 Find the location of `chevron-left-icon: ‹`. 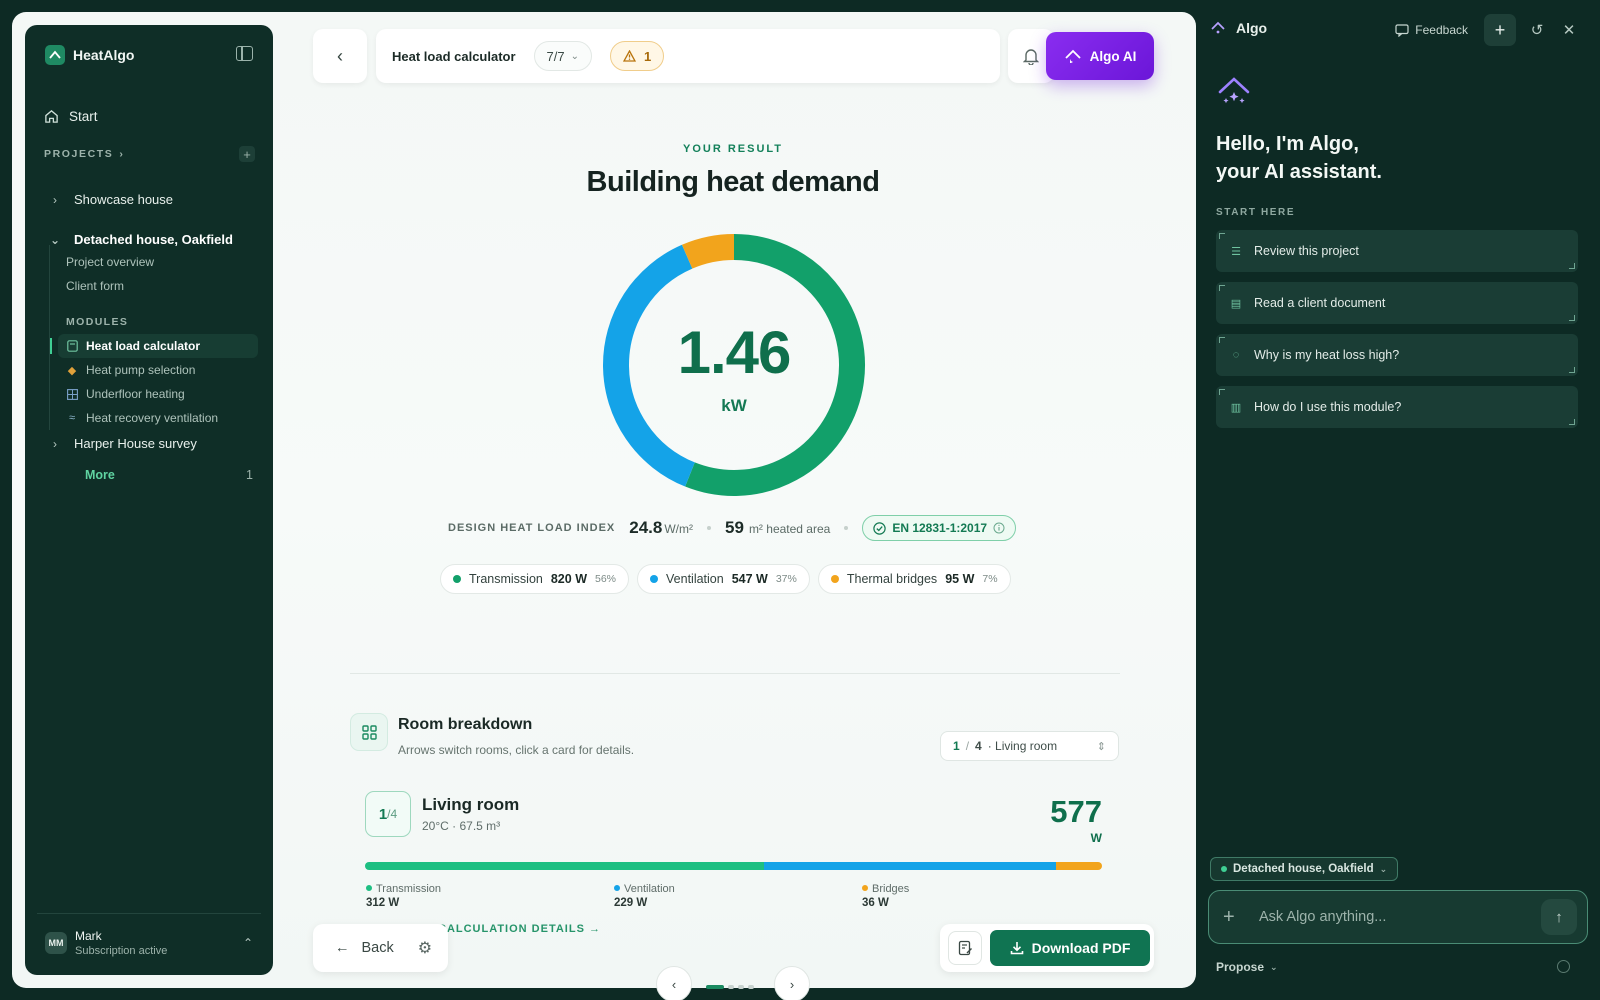

chevron-left-icon: ‹ is located at coordinates (340, 55).